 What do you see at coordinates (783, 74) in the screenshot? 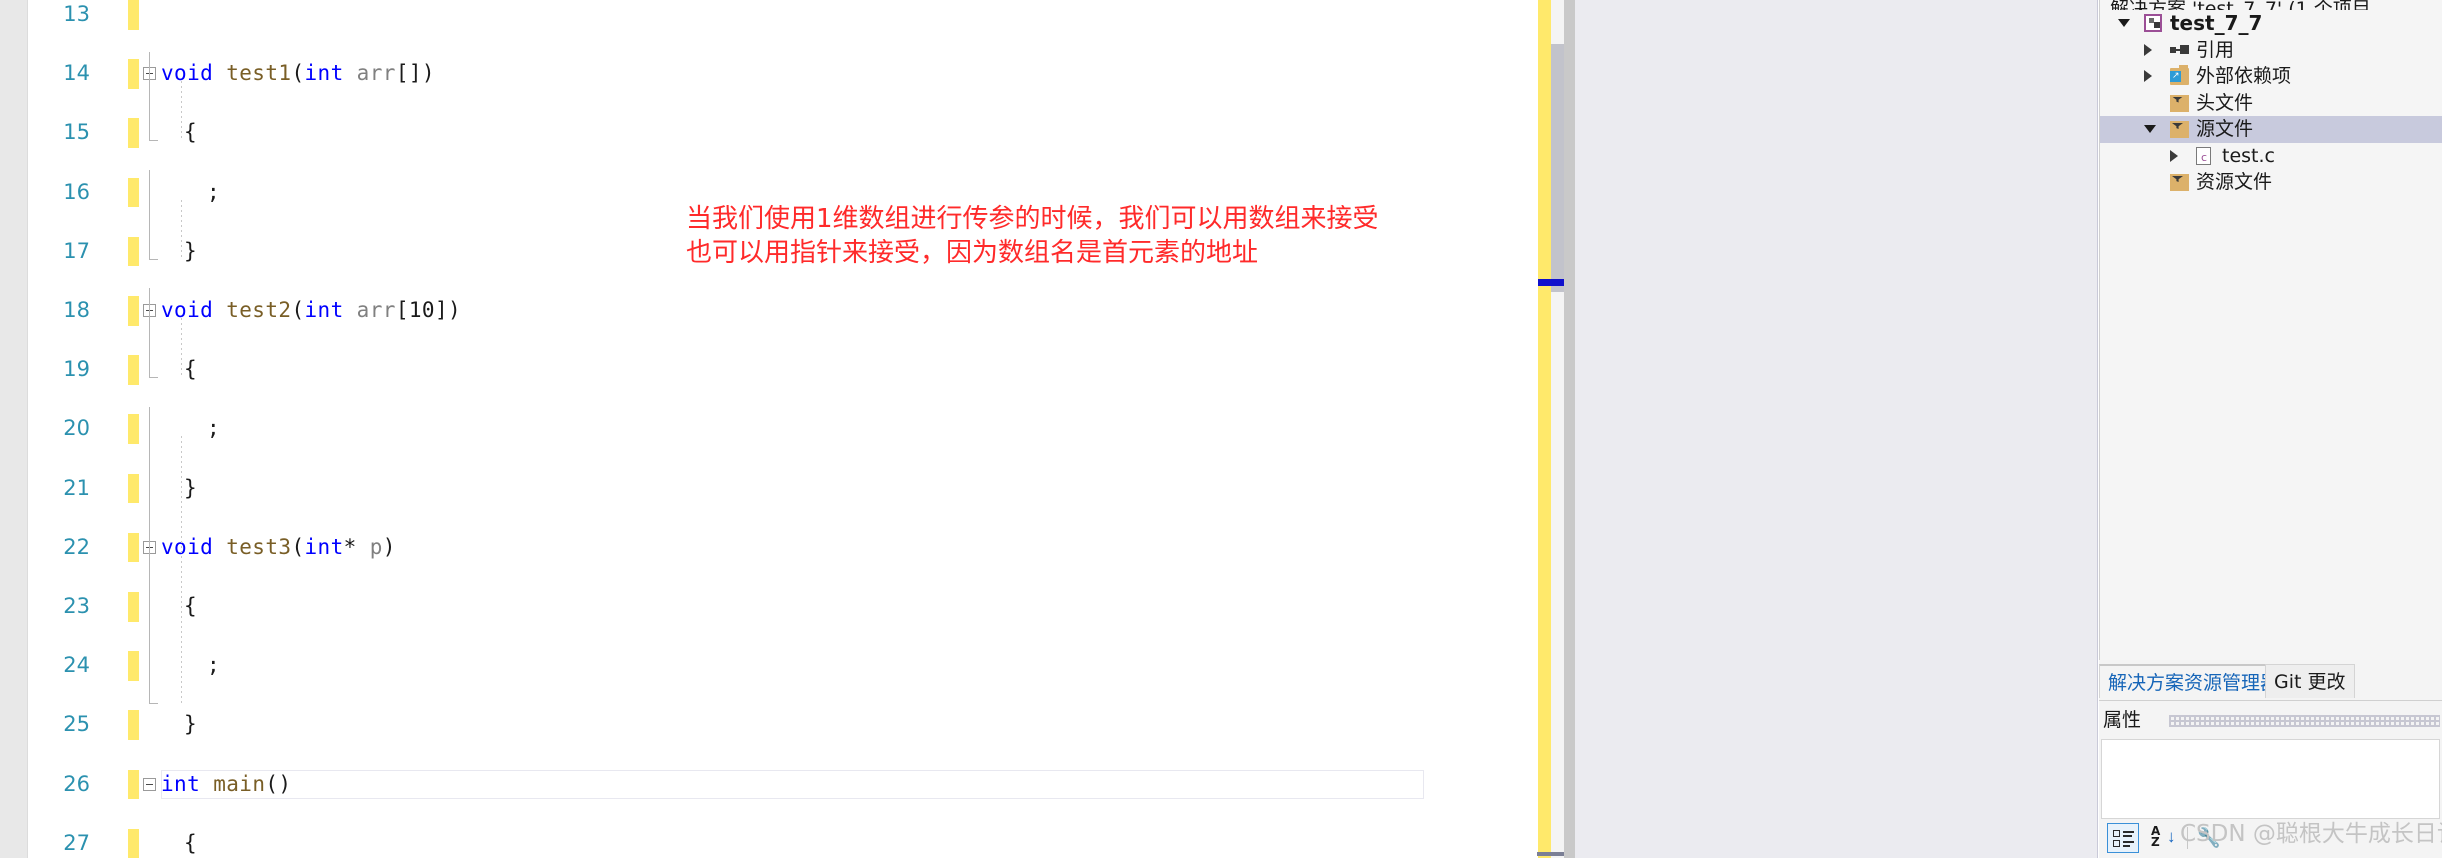
I see `code-line: 14 void test1(int arr[])` at bounding box center [783, 74].